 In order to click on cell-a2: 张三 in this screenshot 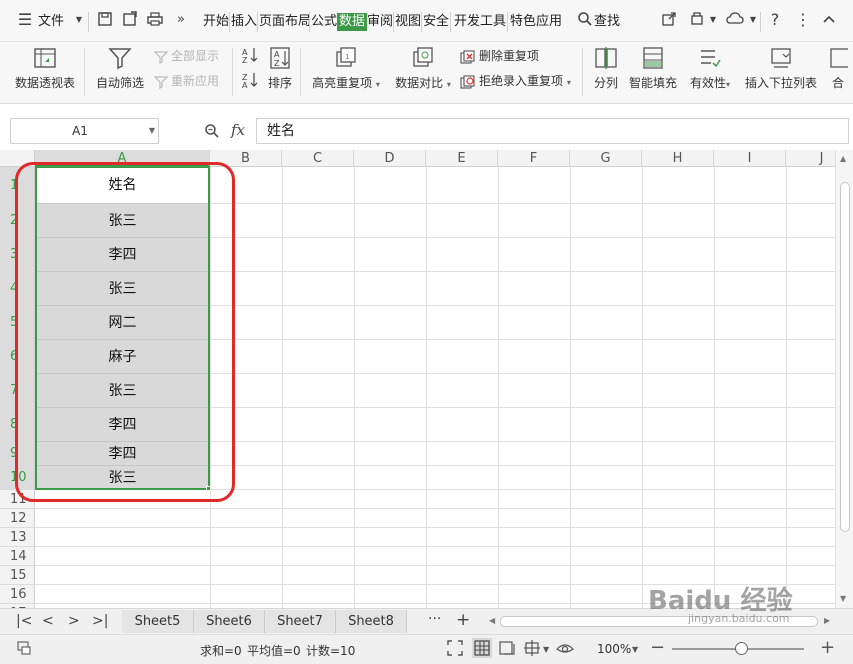, I will do `click(122, 221)`.